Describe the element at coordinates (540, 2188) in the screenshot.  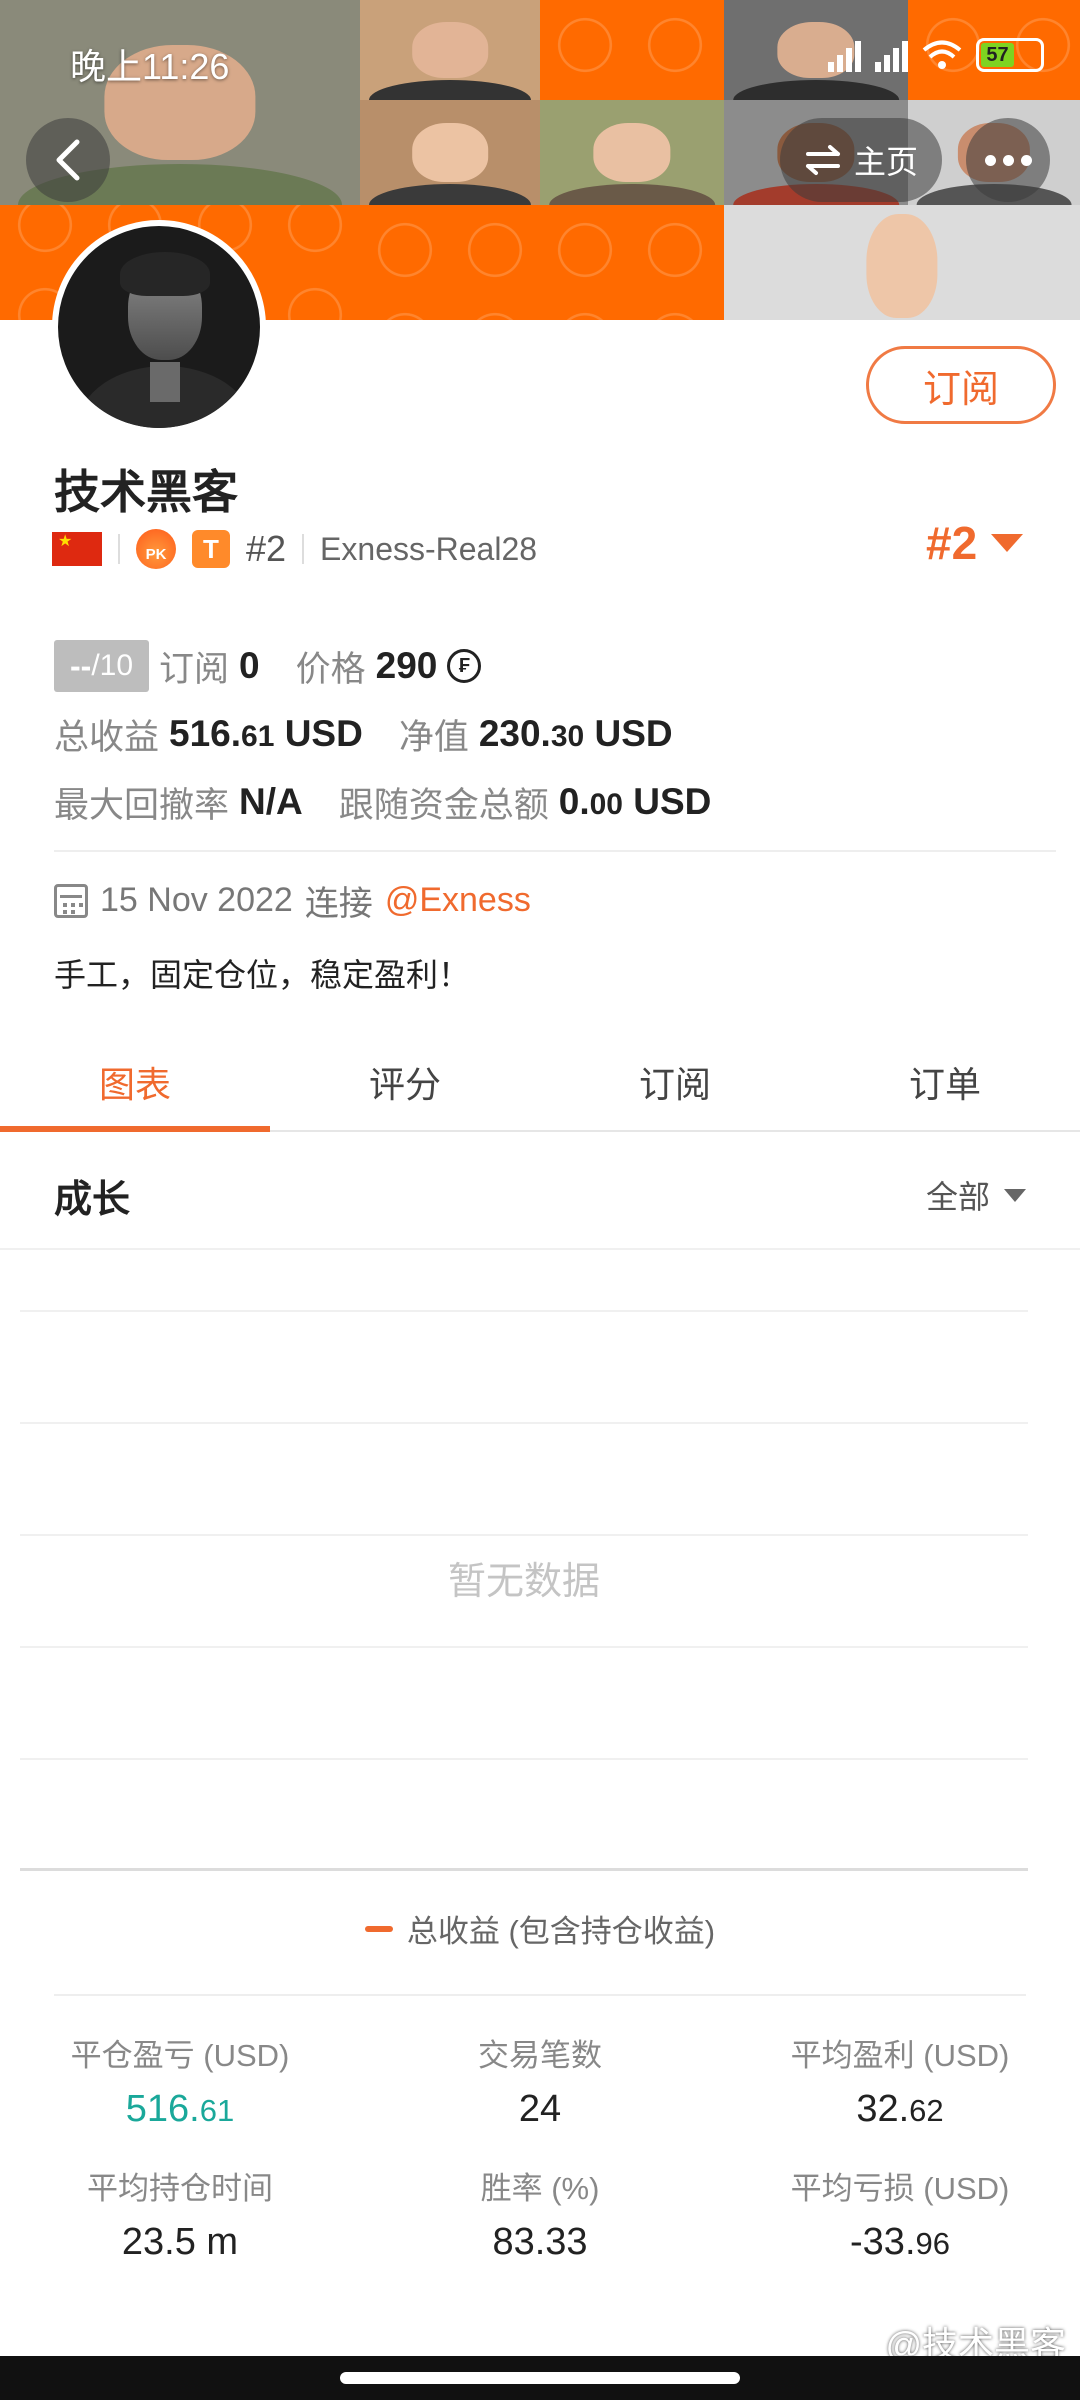
I see `metric-label: 胜率 (%)` at that location.